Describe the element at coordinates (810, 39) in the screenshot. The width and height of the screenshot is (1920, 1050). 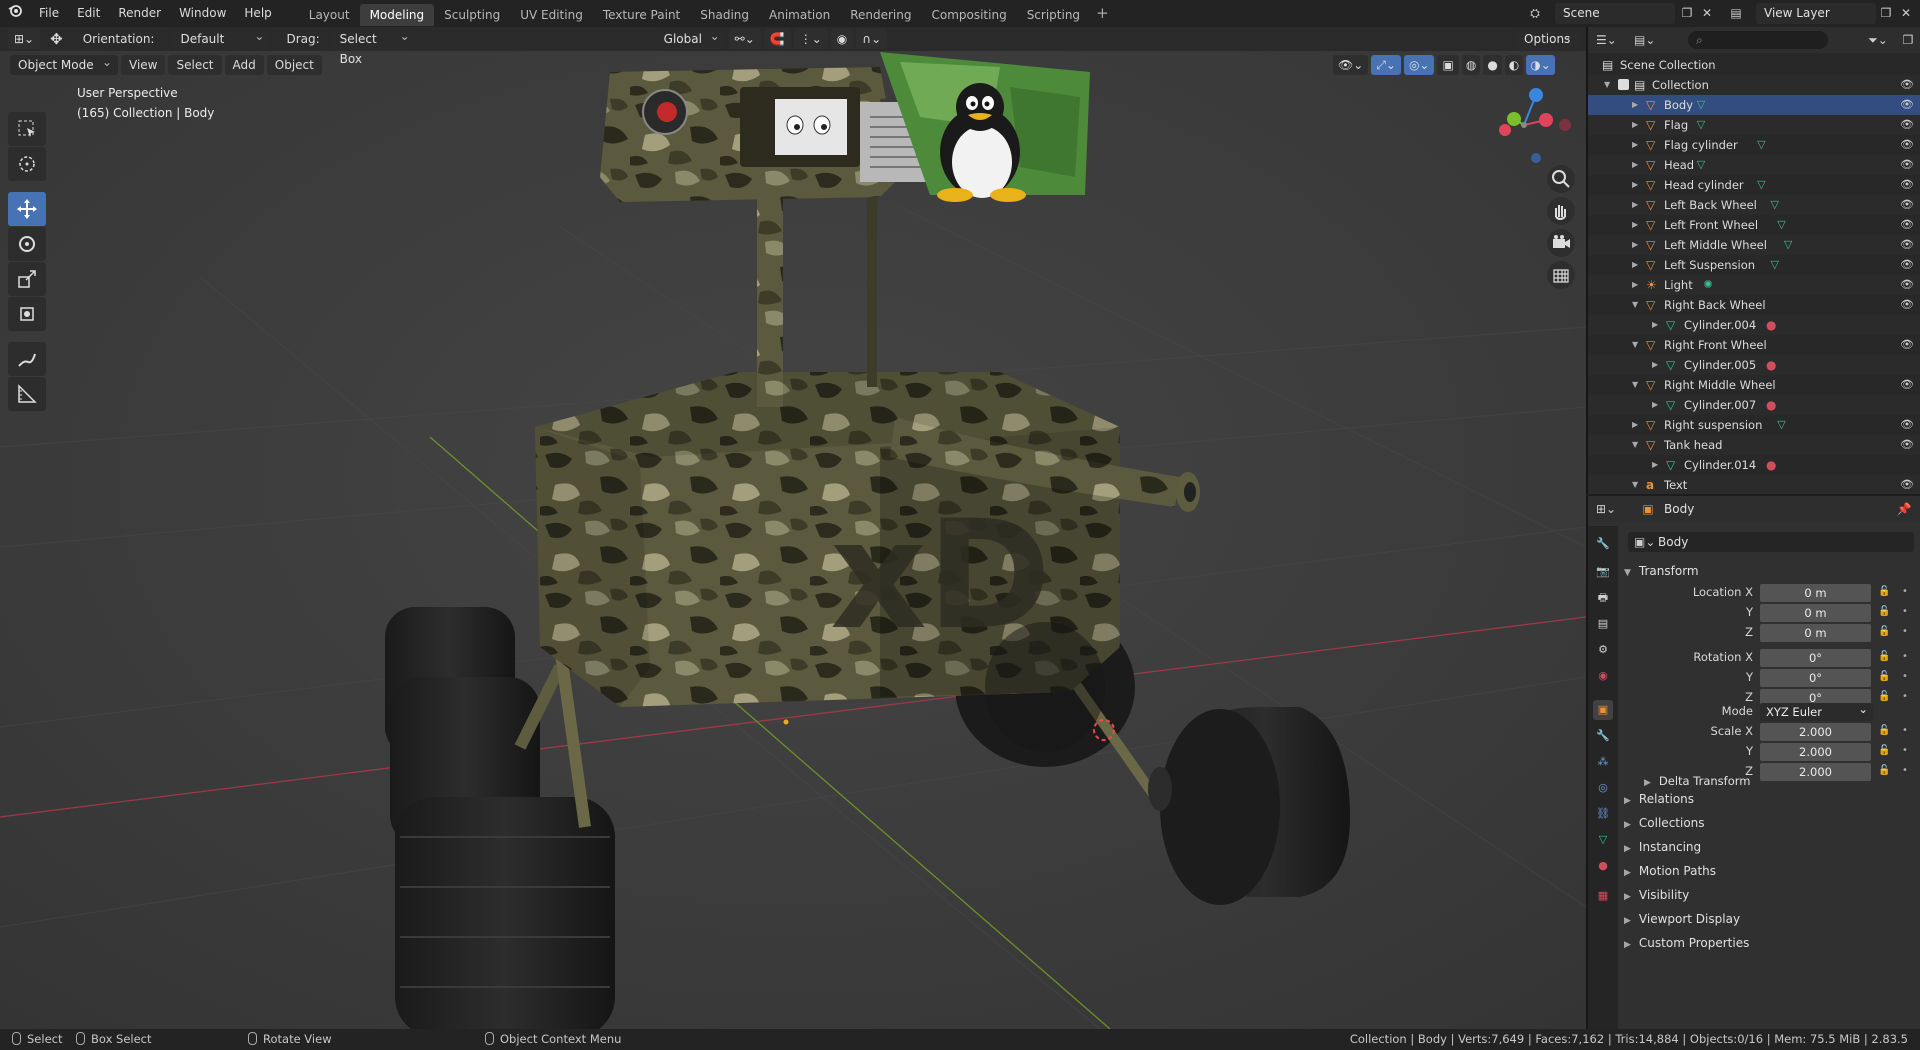
I see `snap-target-icon: ⋮⌄` at that location.